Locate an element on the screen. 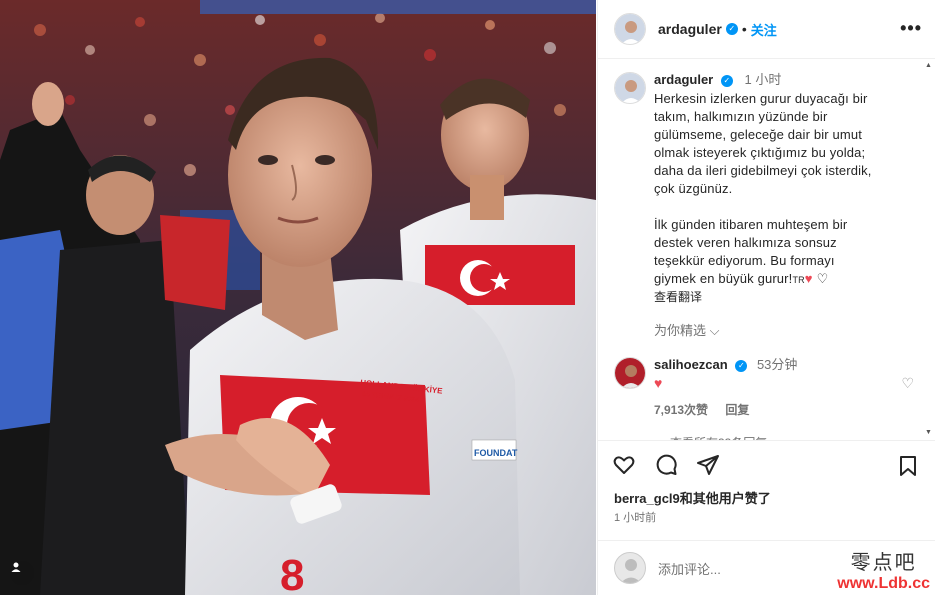  for-you-label: 为你精选 is located at coordinates (680, 330).